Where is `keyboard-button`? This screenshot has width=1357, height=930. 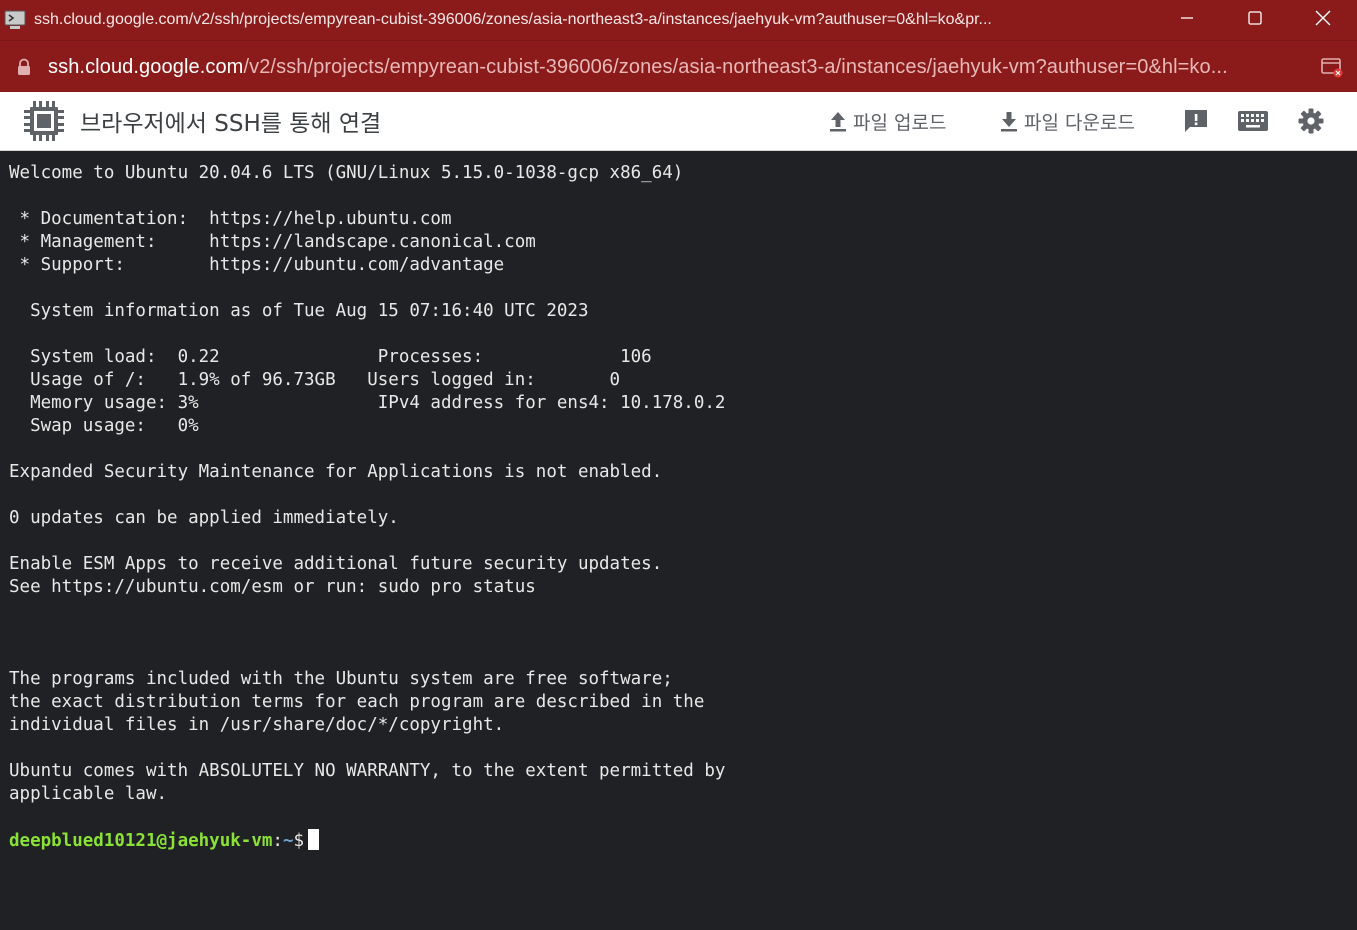 keyboard-button is located at coordinates (1253, 121).